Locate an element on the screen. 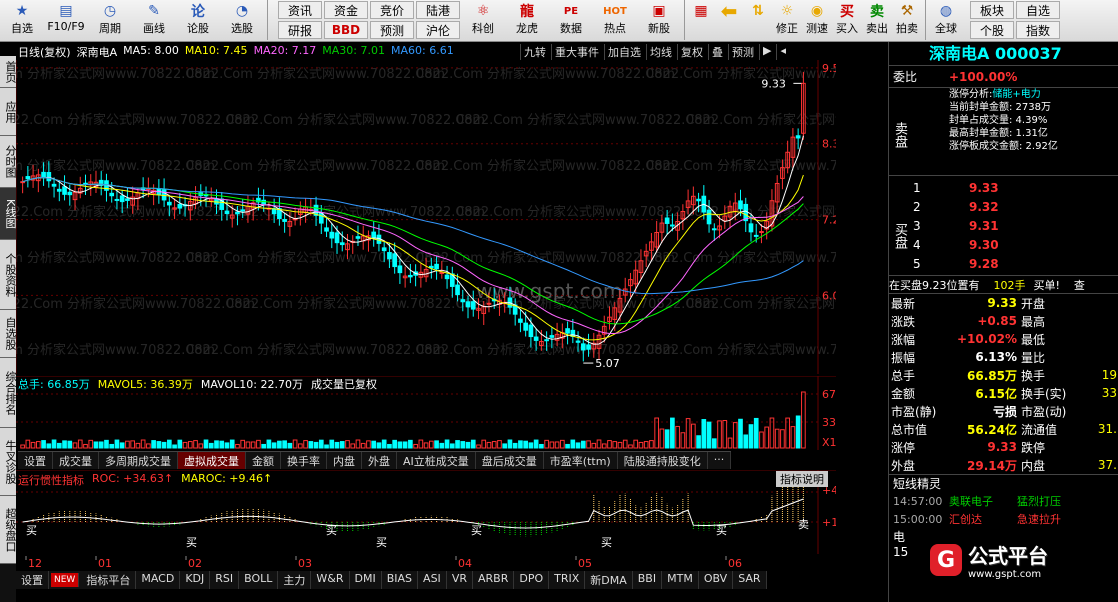 This screenshot has height=602, width=1118. tb-zijin: 资金 is located at coordinates (346, 10).